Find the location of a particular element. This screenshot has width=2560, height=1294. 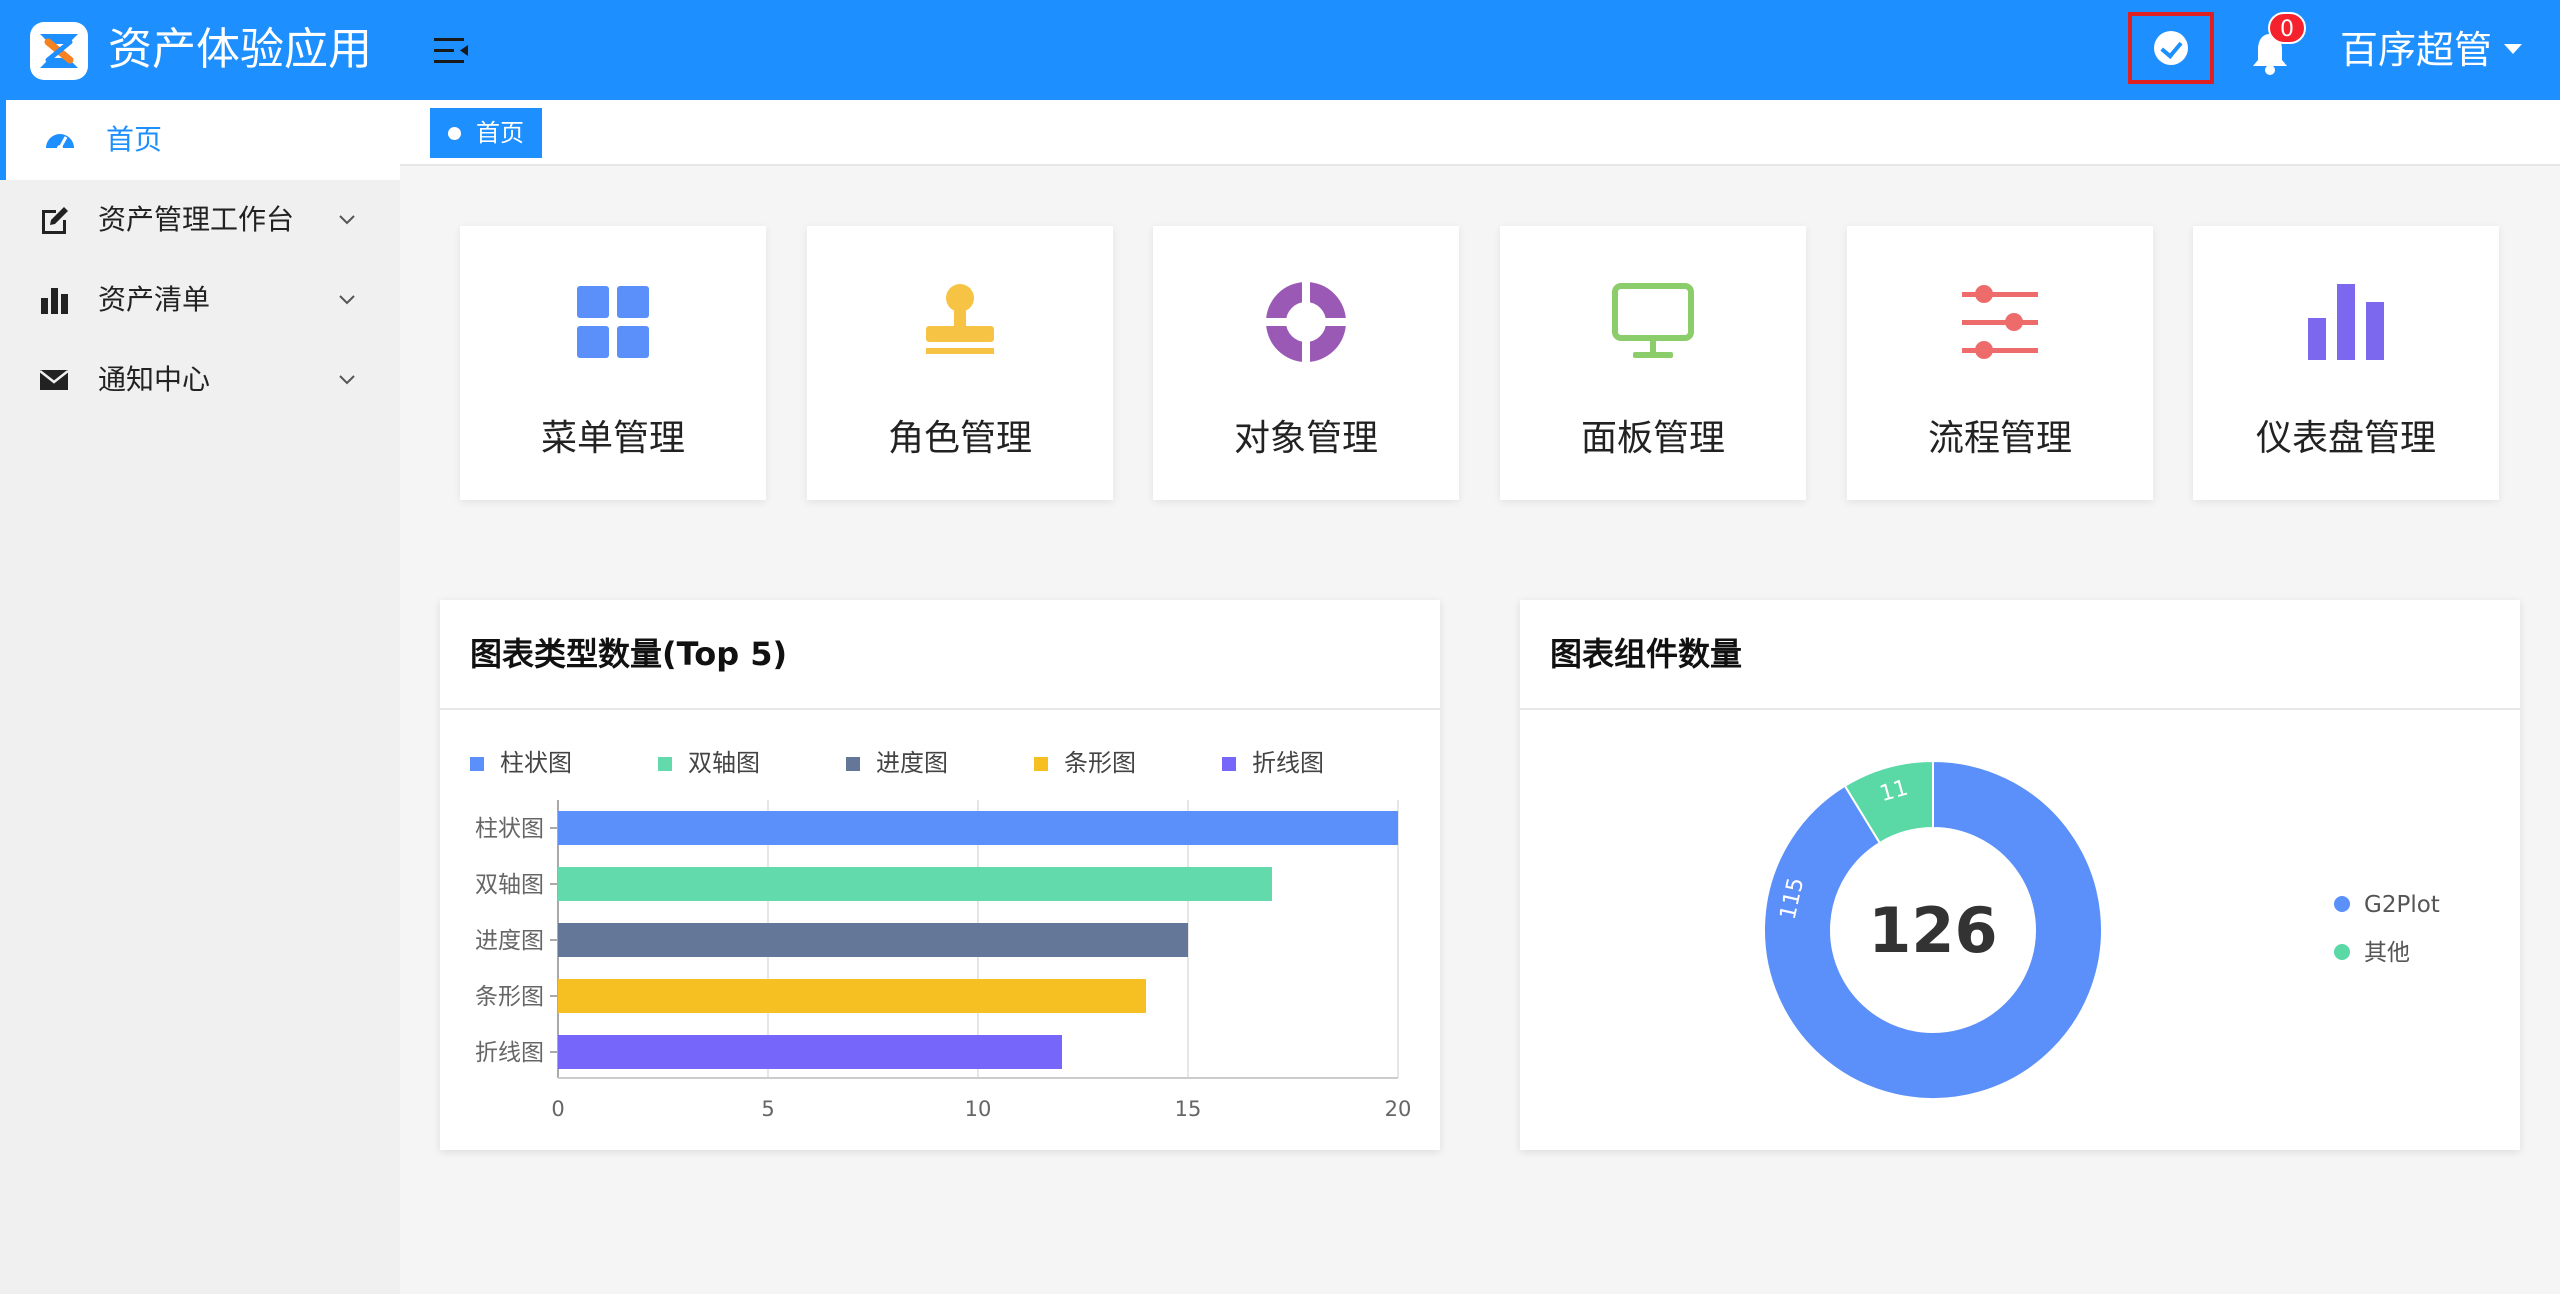

task-check-button is located at coordinates (2171, 48).